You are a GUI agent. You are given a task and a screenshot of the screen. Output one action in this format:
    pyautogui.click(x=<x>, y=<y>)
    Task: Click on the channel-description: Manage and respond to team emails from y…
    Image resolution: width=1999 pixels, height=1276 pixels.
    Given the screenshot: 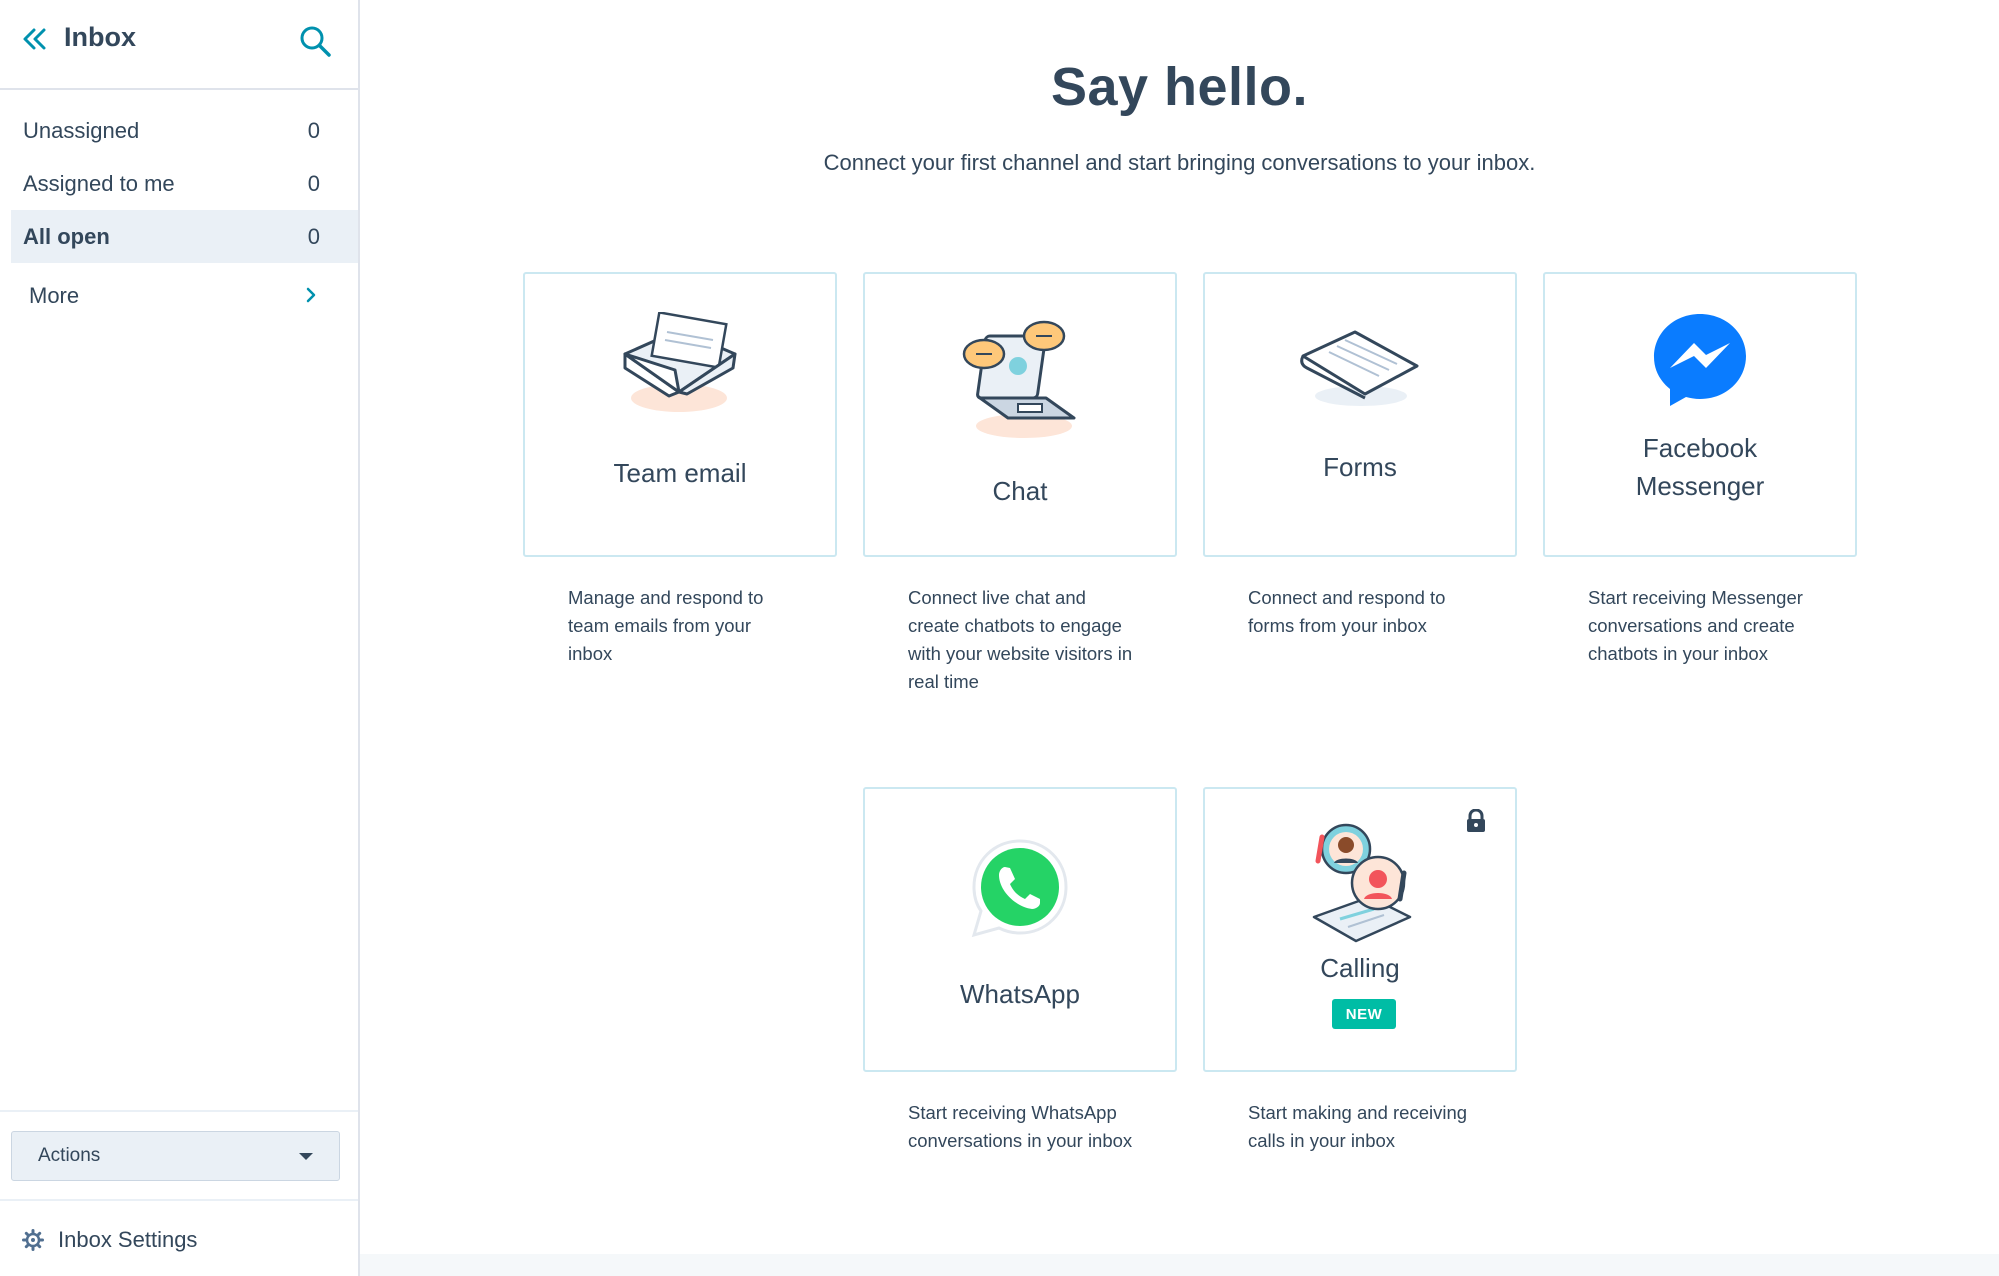 What is the action you would take?
    pyautogui.click(x=666, y=625)
    